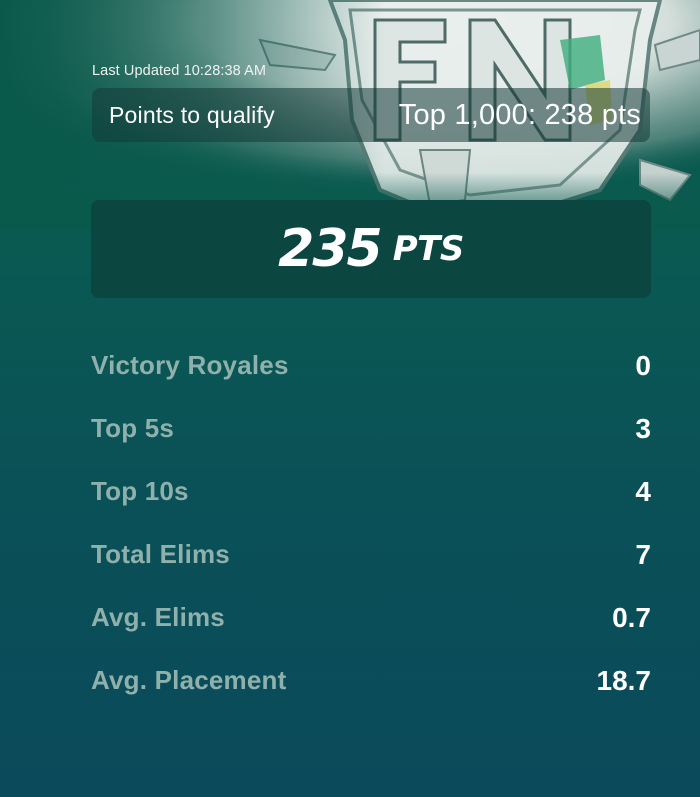 The height and width of the screenshot is (797, 700). What do you see at coordinates (371, 554) in the screenshot?
I see `stat-row-total-elims: Total Elims 7` at bounding box center [371, 554].